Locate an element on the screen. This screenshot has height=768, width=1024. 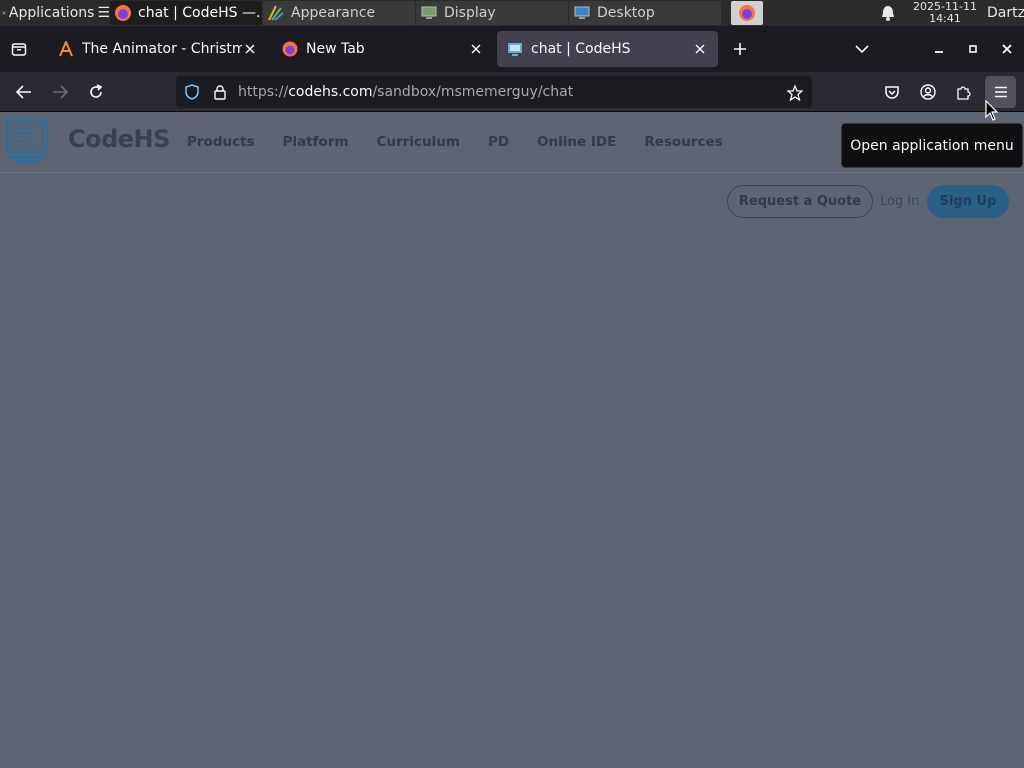
pocket-icon is located at coordinates (892, 92).